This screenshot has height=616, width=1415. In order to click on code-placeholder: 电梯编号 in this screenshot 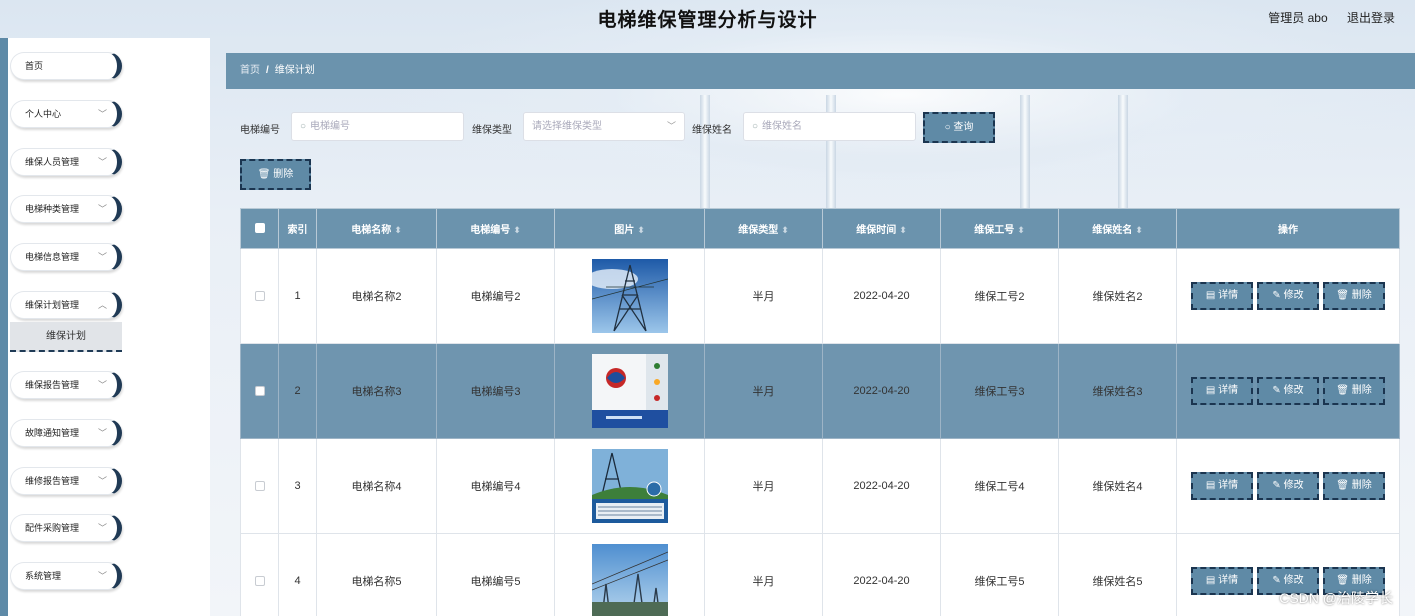, I will do `click(330, 126)`.